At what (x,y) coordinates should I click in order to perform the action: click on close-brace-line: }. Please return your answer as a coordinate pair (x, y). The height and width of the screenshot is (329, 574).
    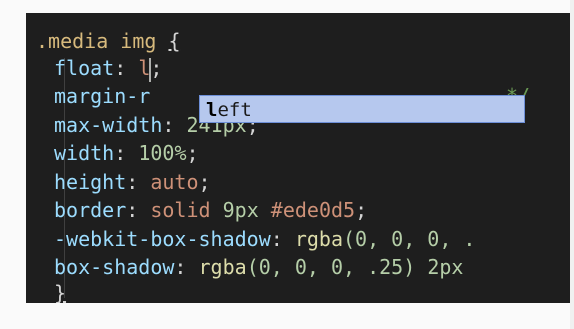
    Looking at the image, I should click on (60, 290).